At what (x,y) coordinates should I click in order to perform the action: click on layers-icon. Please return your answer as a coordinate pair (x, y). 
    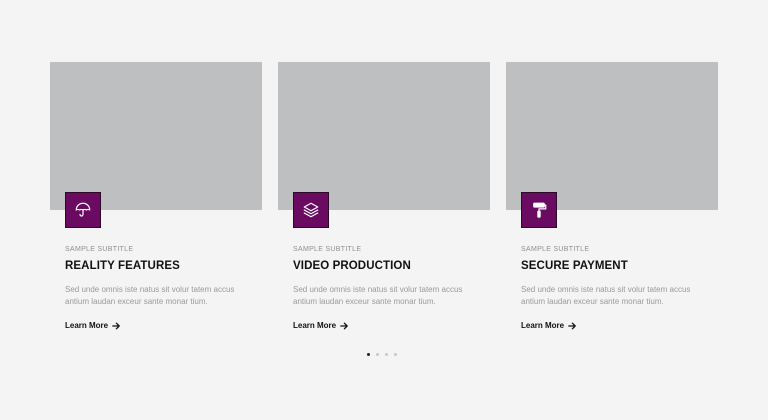
    Looking at the image, I should click on (311, 210).